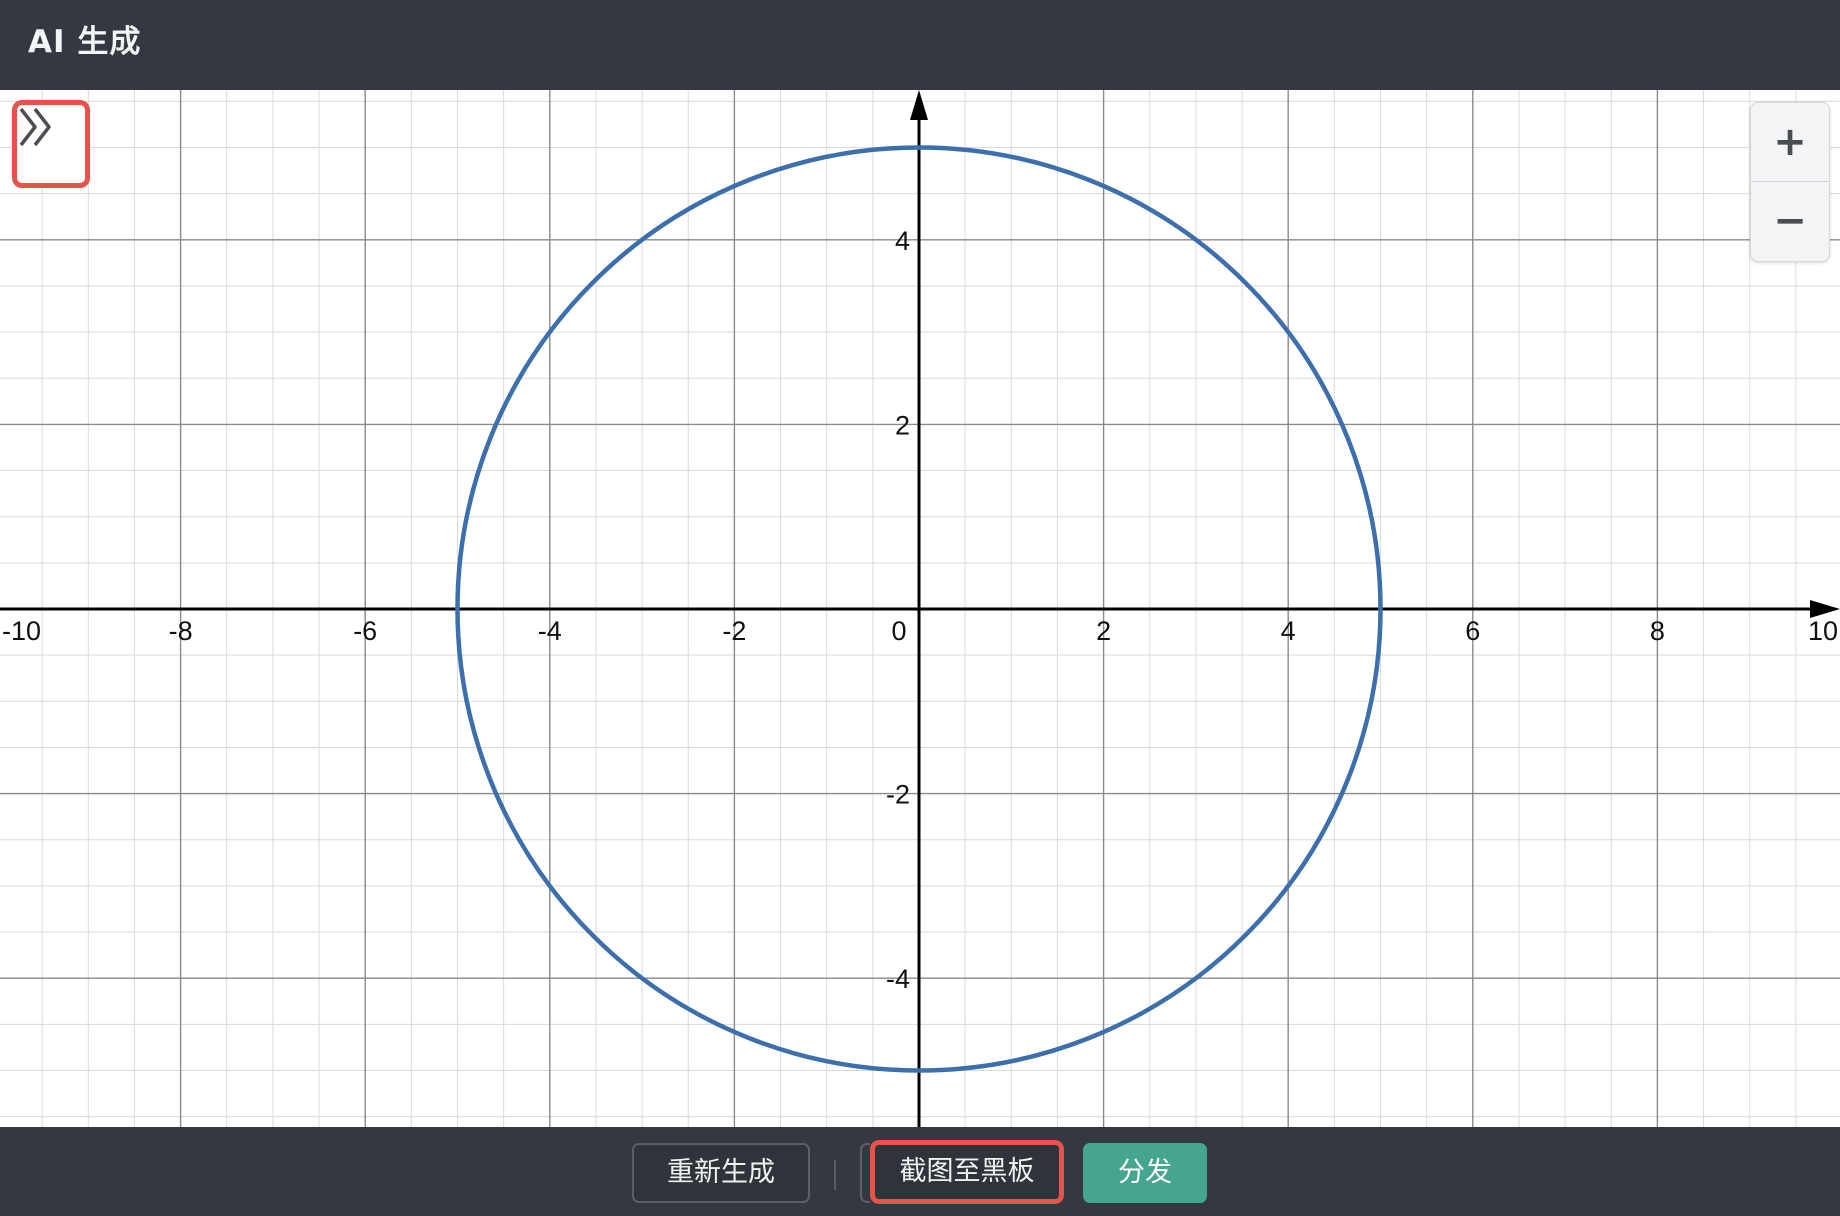 Image resolution: width=1840 pixels, height=1216 pixels. Describe the element at coordinates (1103, 631) in the screenshot. I see `x-tick-label: 2` at that location.